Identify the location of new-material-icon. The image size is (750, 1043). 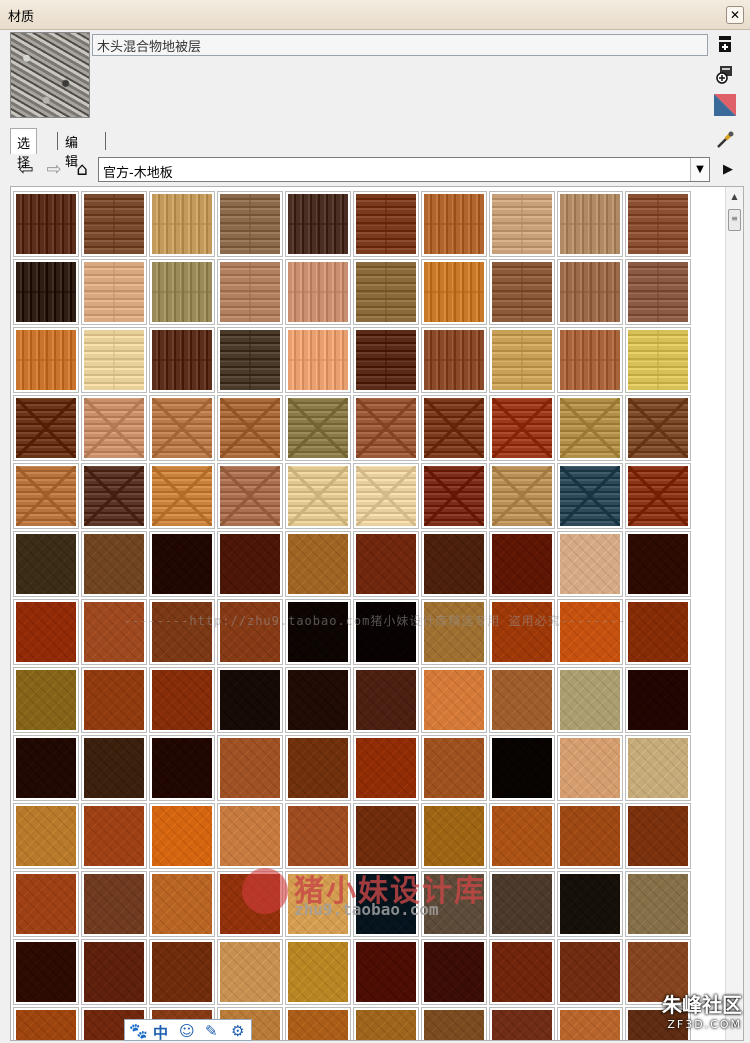
(725, 47).